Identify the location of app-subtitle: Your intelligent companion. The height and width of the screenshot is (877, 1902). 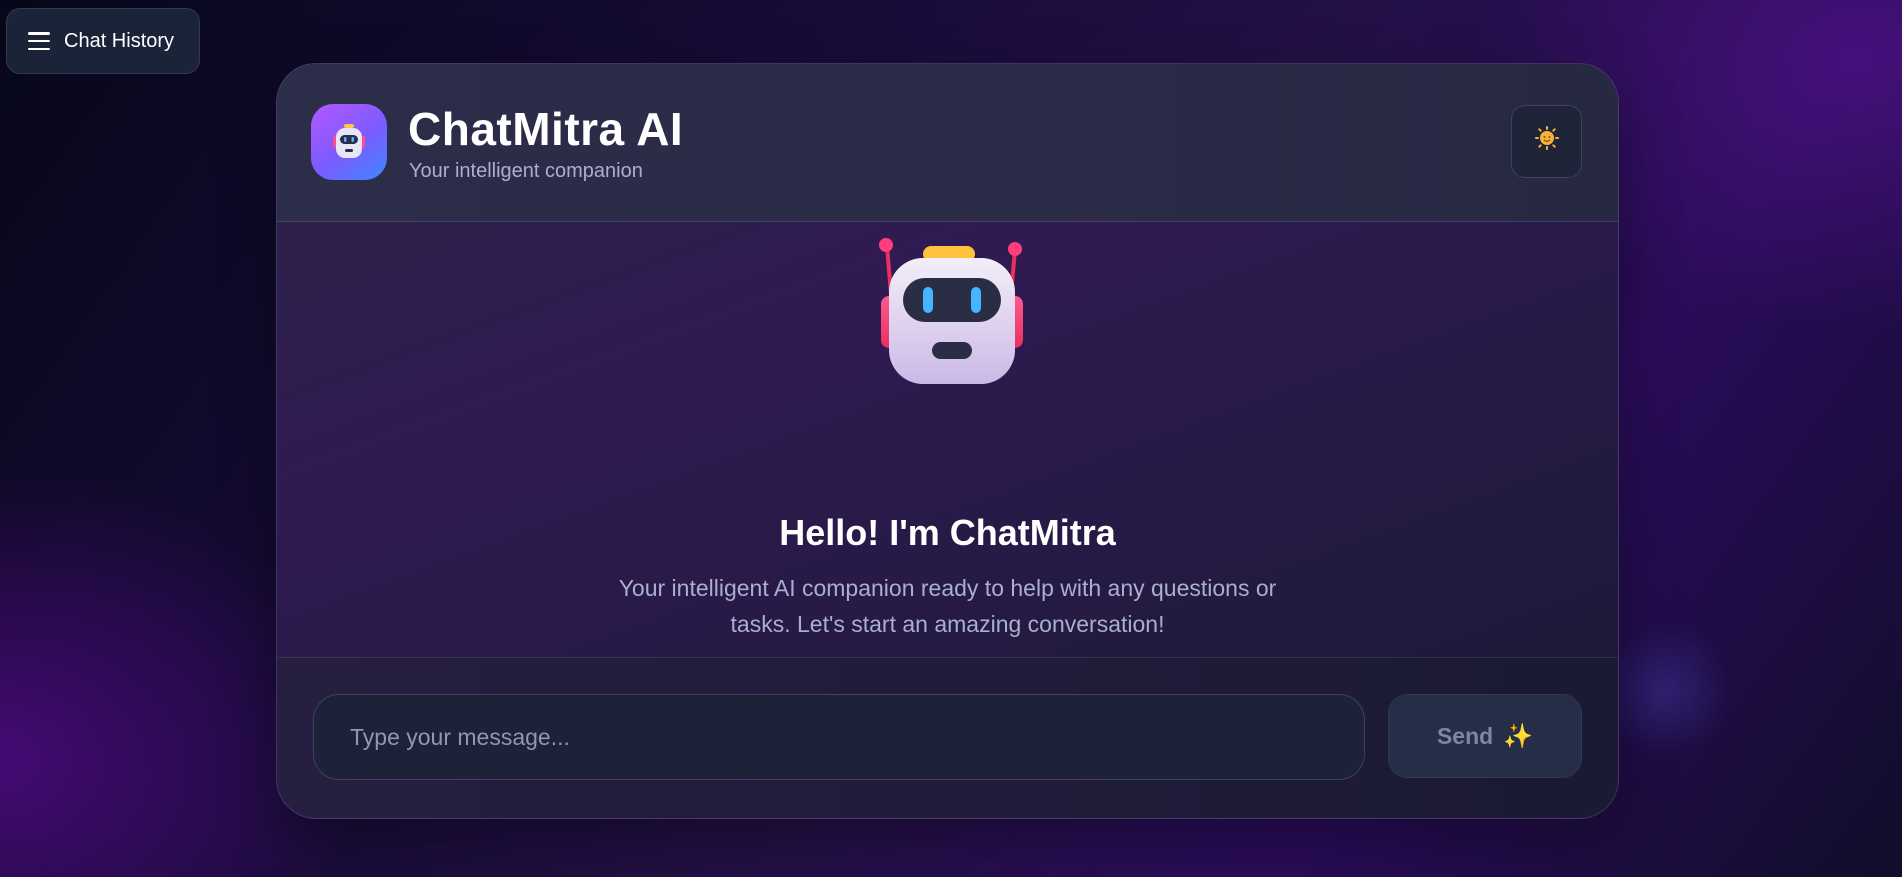
(526, 171).